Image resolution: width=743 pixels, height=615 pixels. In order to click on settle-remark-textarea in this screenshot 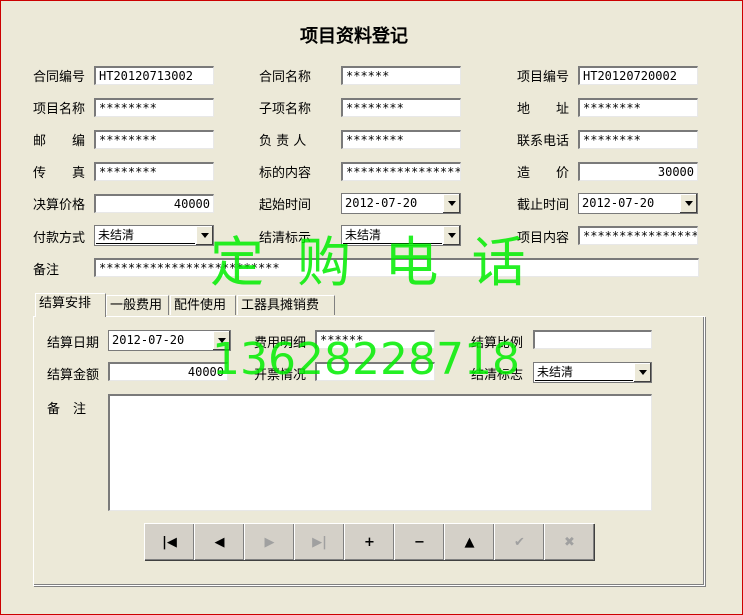, I will do `click(380, 452)`.